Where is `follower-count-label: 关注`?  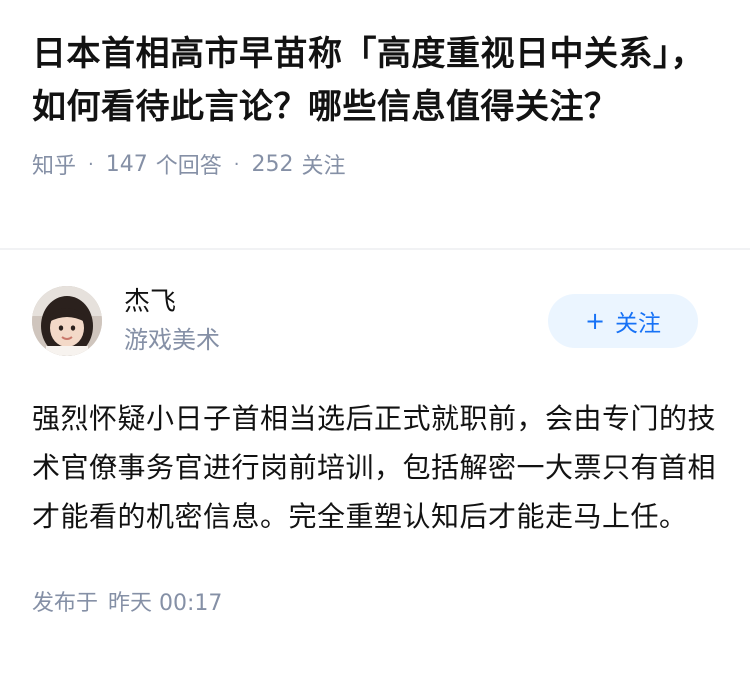 follower-count-label: 关注 is located at coordinates (323, 166).